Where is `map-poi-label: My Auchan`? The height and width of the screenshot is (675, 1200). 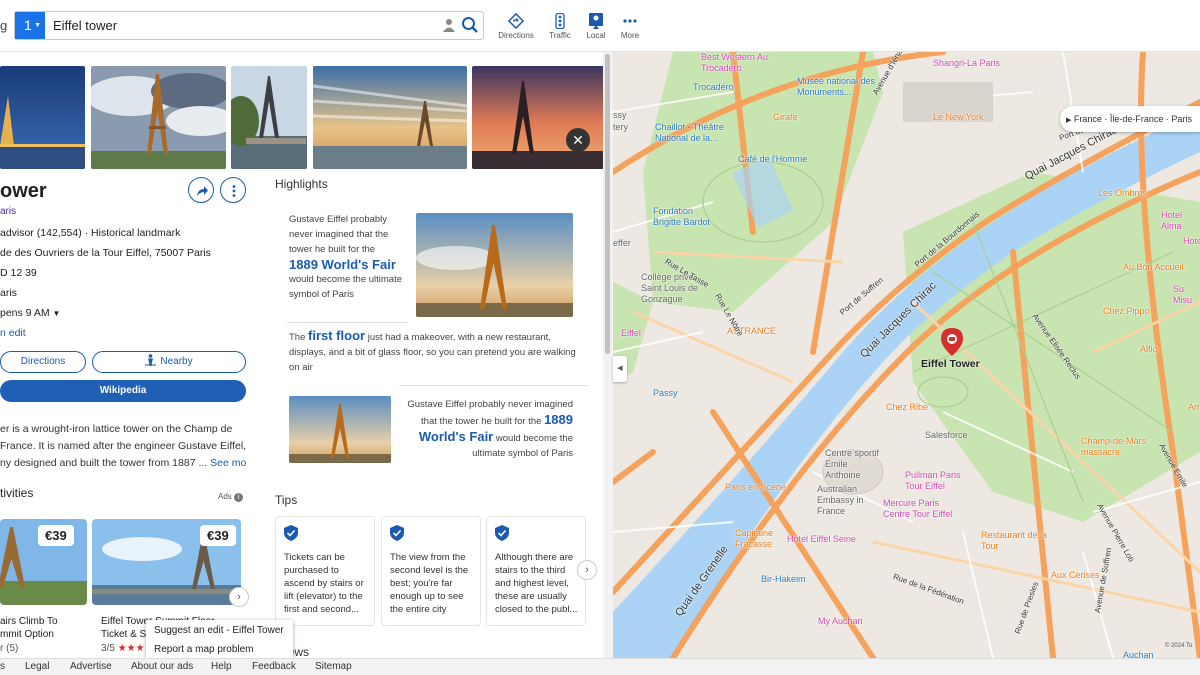
map-poi-label: My Auchan is located at coordinates (848, 621).